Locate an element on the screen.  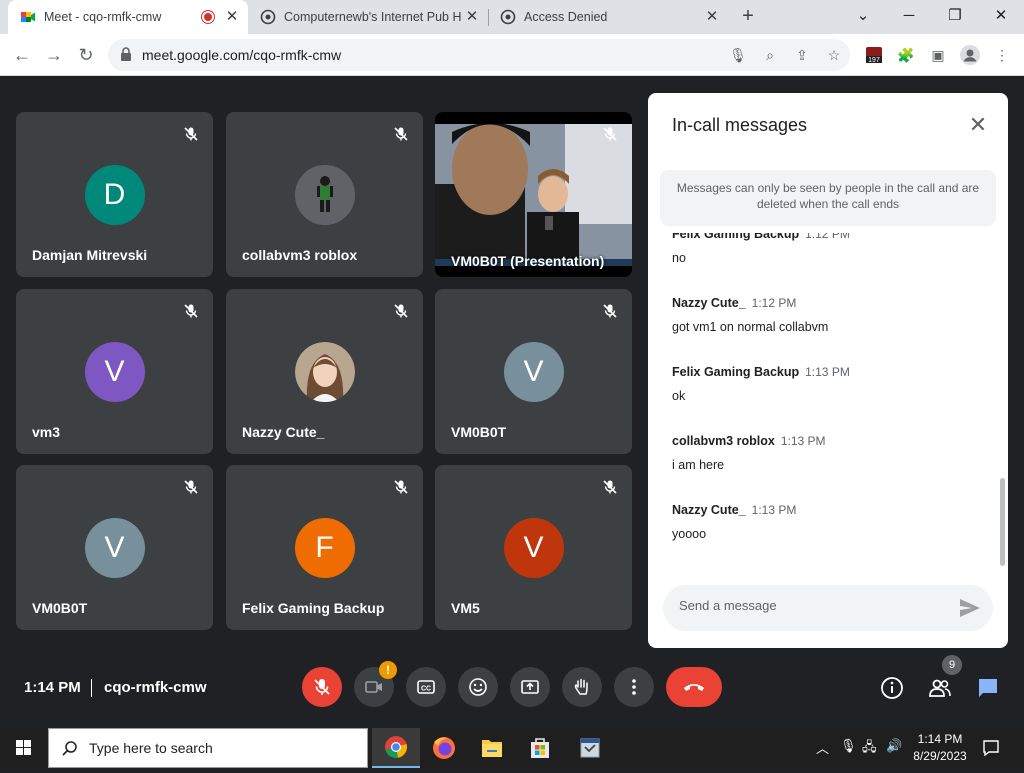
side-panel-icon: ▣ is located at coordinates (938, 55).